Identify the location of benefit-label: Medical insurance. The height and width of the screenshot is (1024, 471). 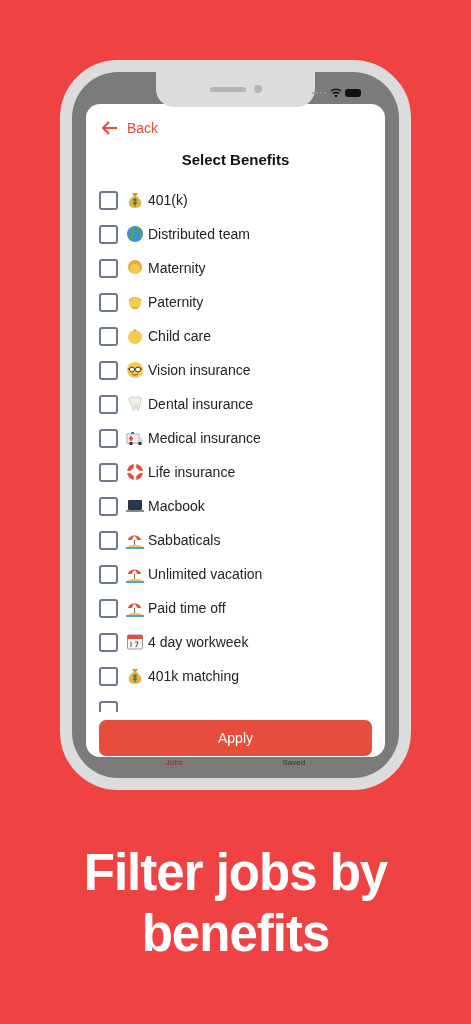
(204, 438).